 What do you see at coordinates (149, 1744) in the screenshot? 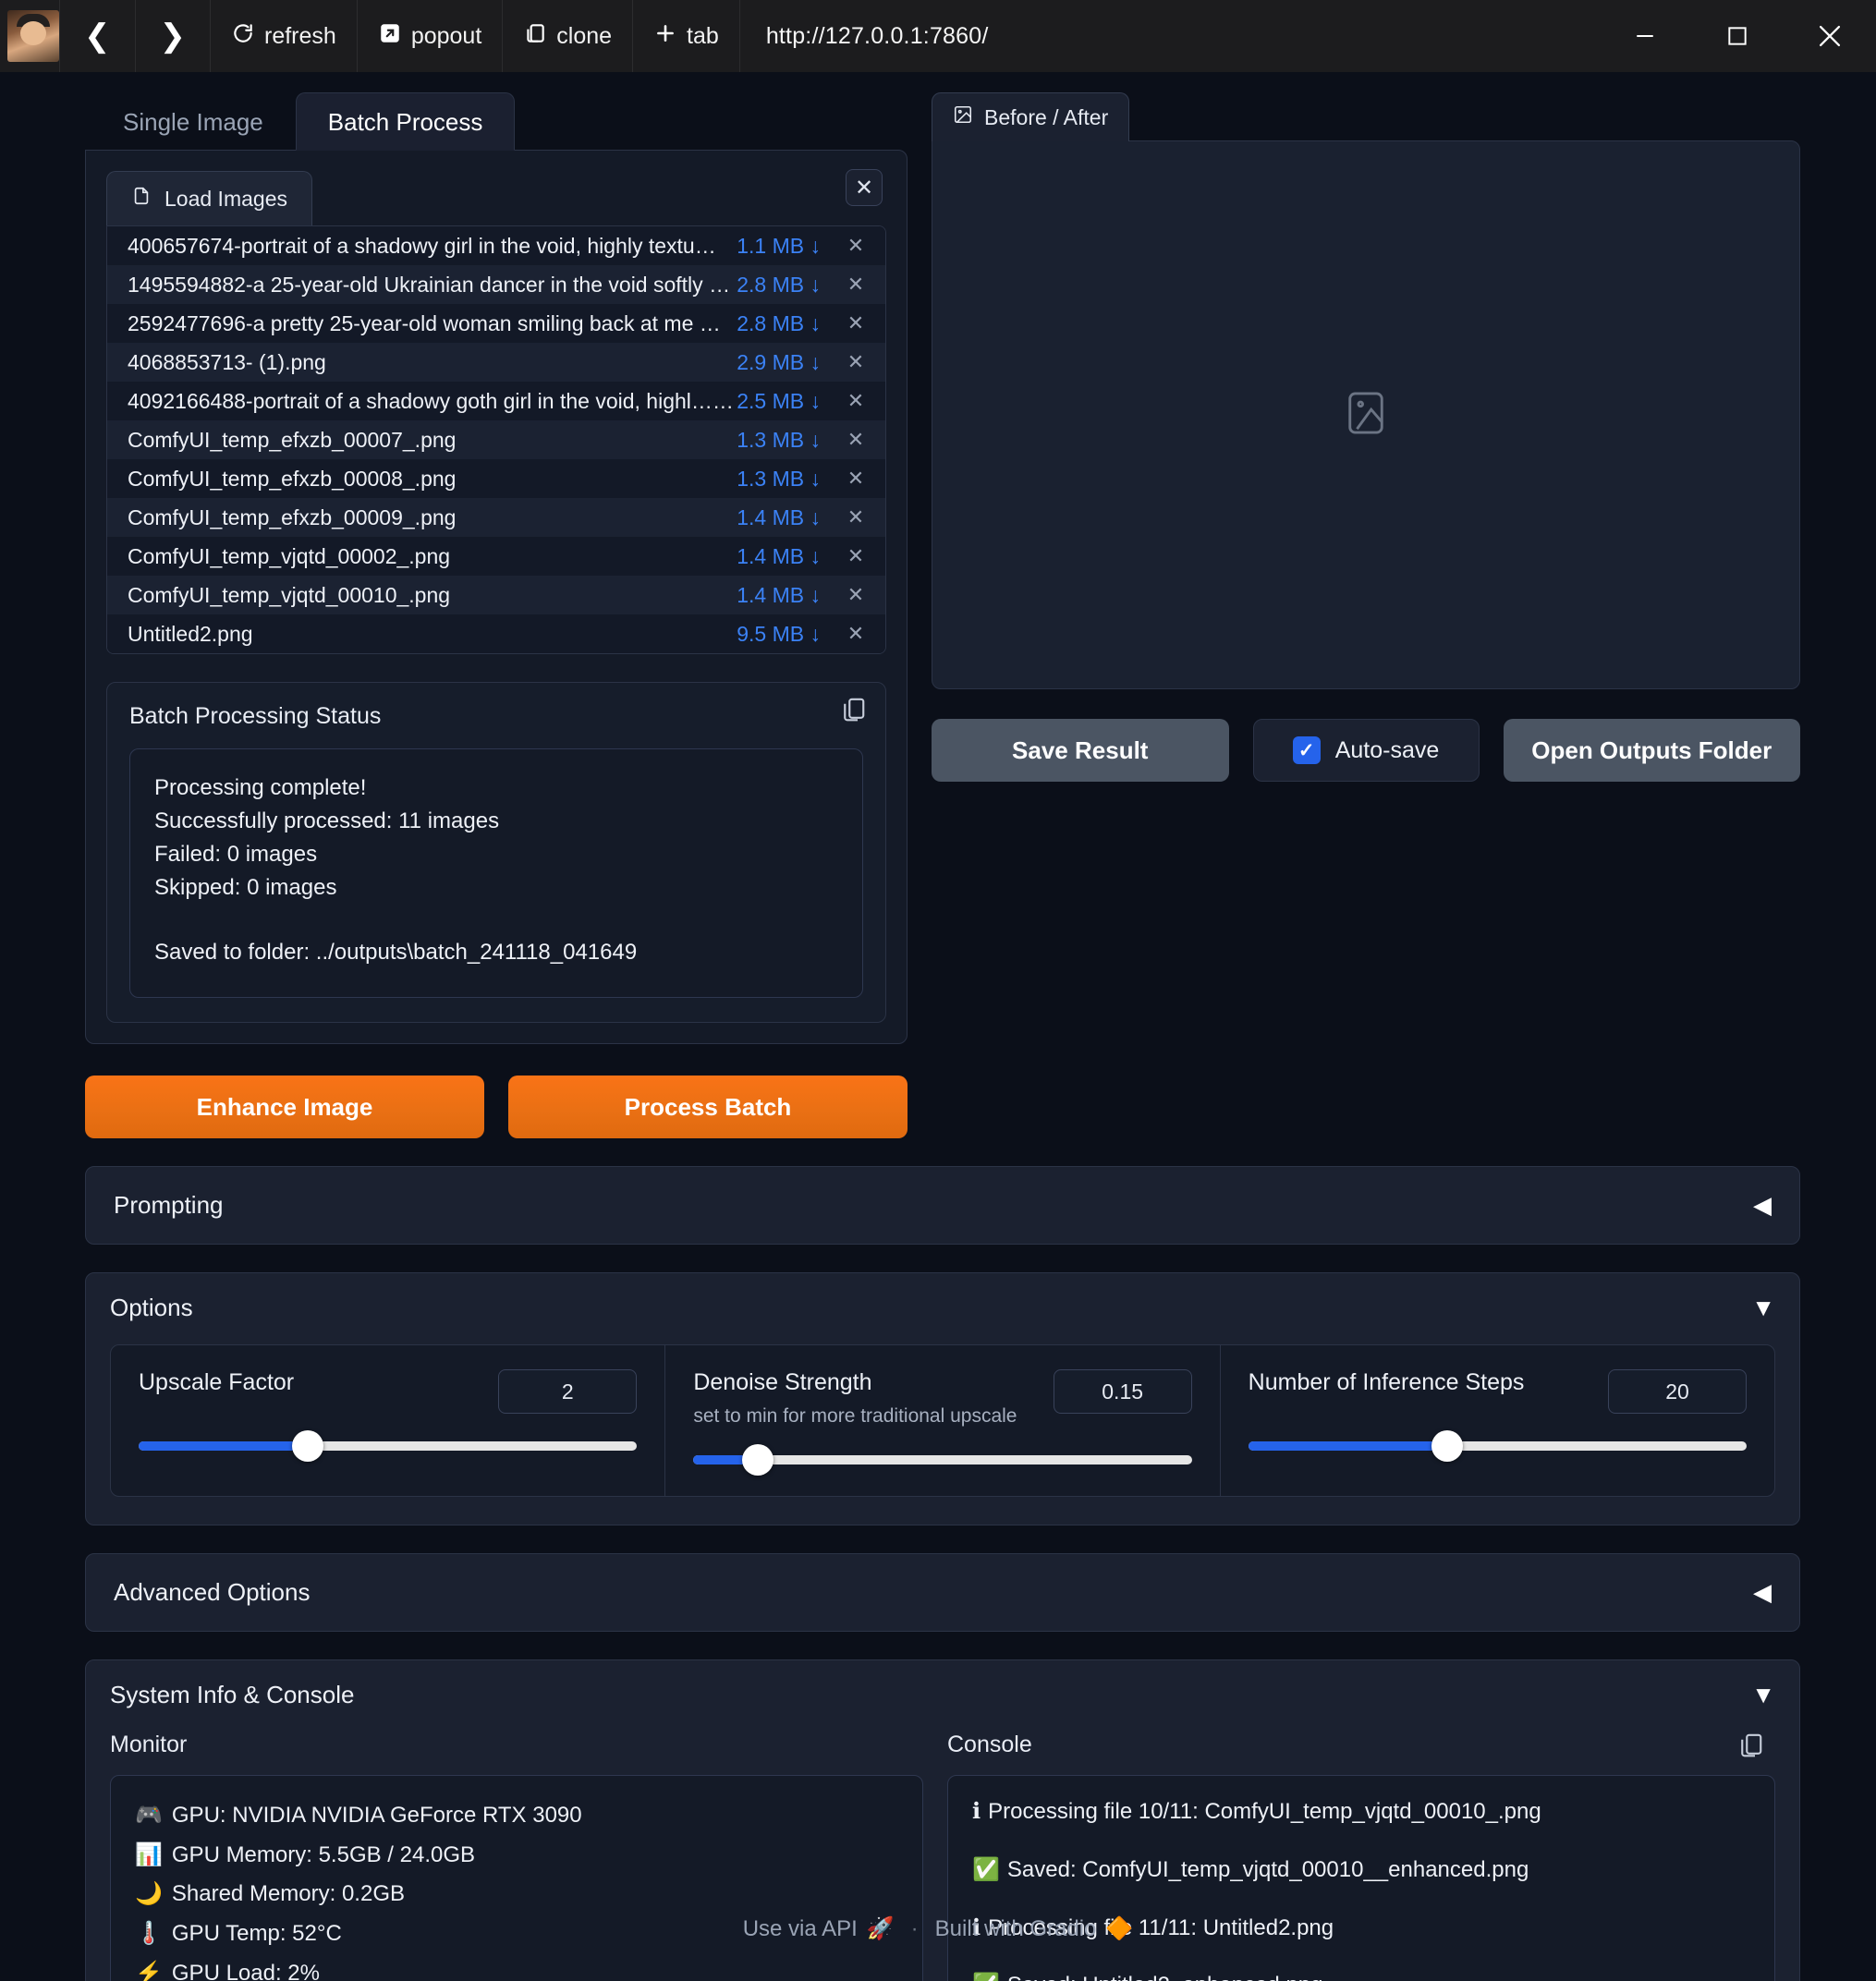
I see `monitor-label: Monitor` at bounding box center [149, 1744].